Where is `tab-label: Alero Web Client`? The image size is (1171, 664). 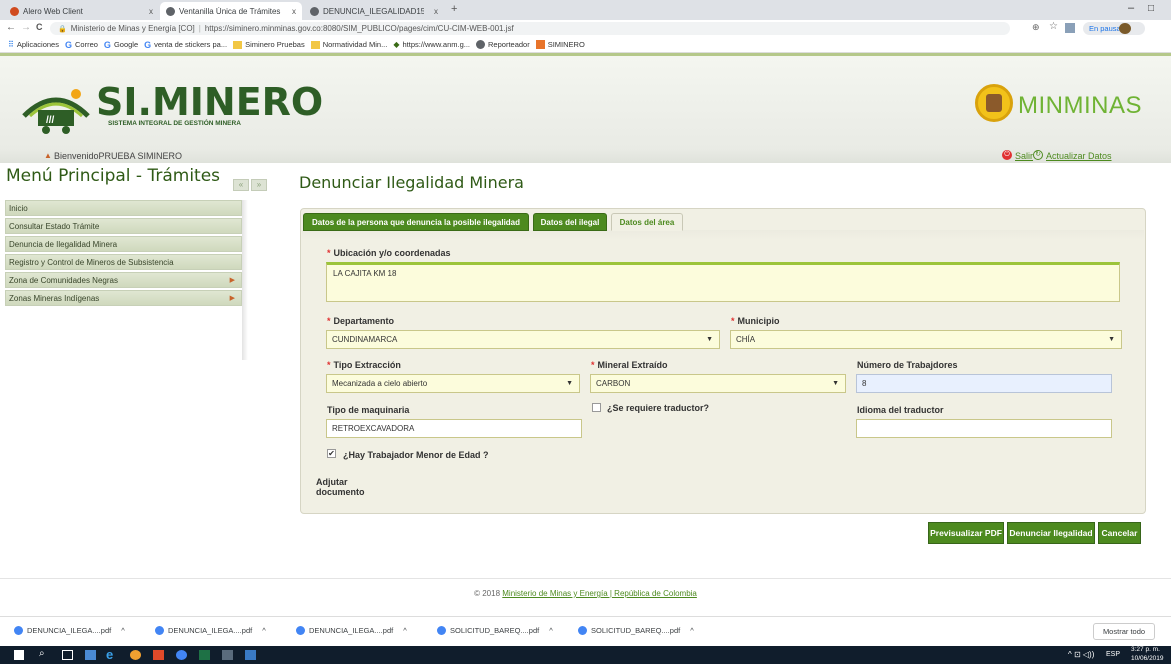
tab-label: Alero Web Client is located at coordinates (53, 11).